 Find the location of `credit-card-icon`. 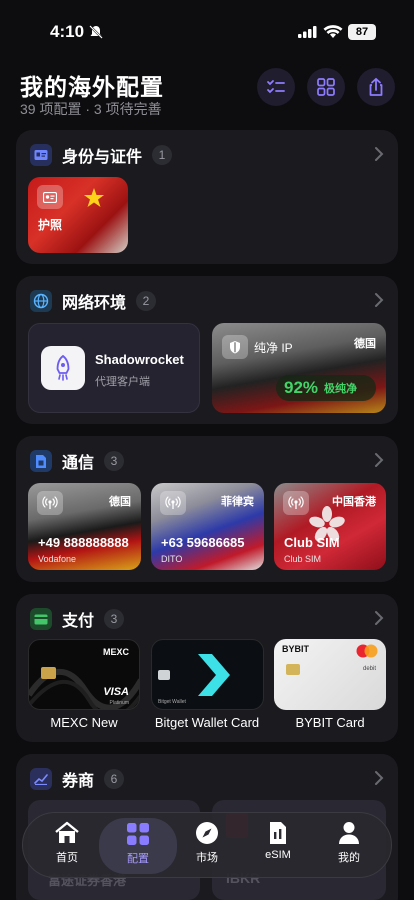

credit-card-icon is located at coordinates (41, 619).